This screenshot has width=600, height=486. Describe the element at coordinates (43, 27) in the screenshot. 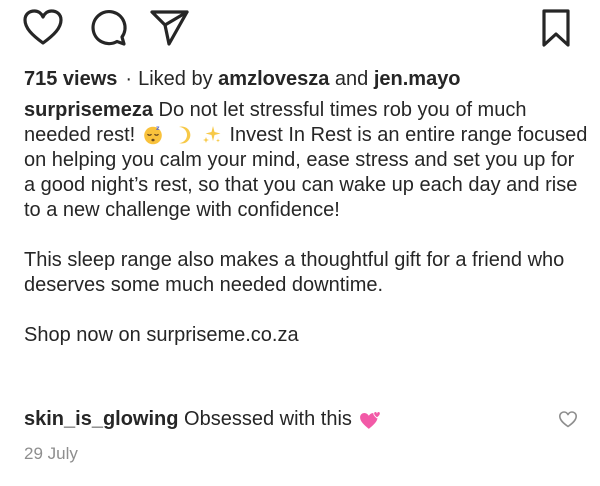

I see `heart-icon` at that location.